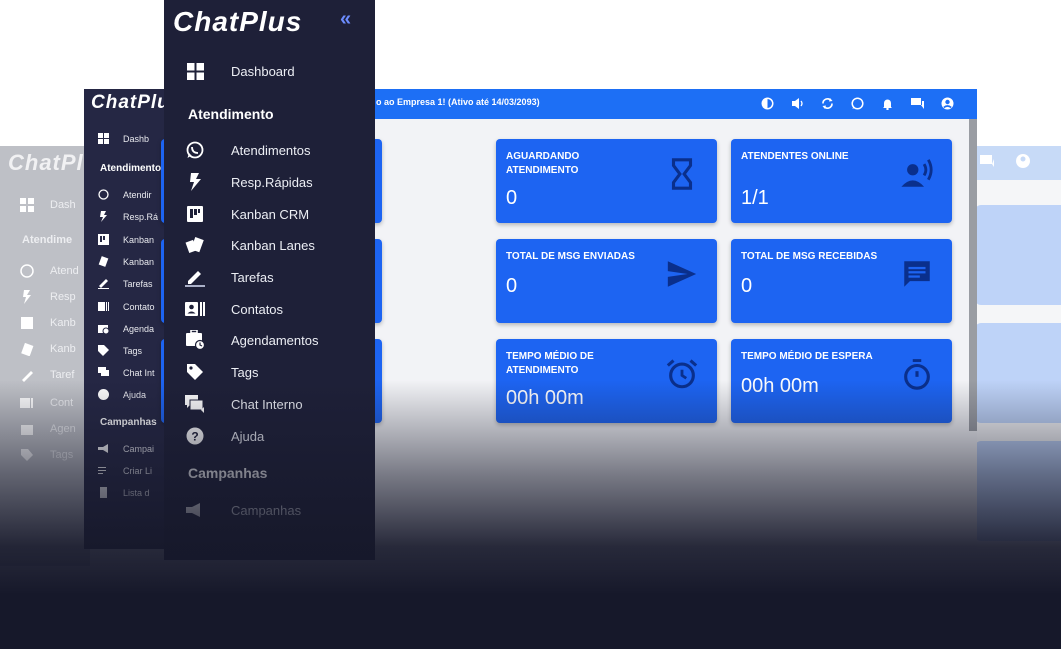 This screenshot has height=649, width=1061. What do you see at coordinates (136, 492) in the screenshot?
I see `mid-item-label: Lista d` at bounding box center [136, 492].